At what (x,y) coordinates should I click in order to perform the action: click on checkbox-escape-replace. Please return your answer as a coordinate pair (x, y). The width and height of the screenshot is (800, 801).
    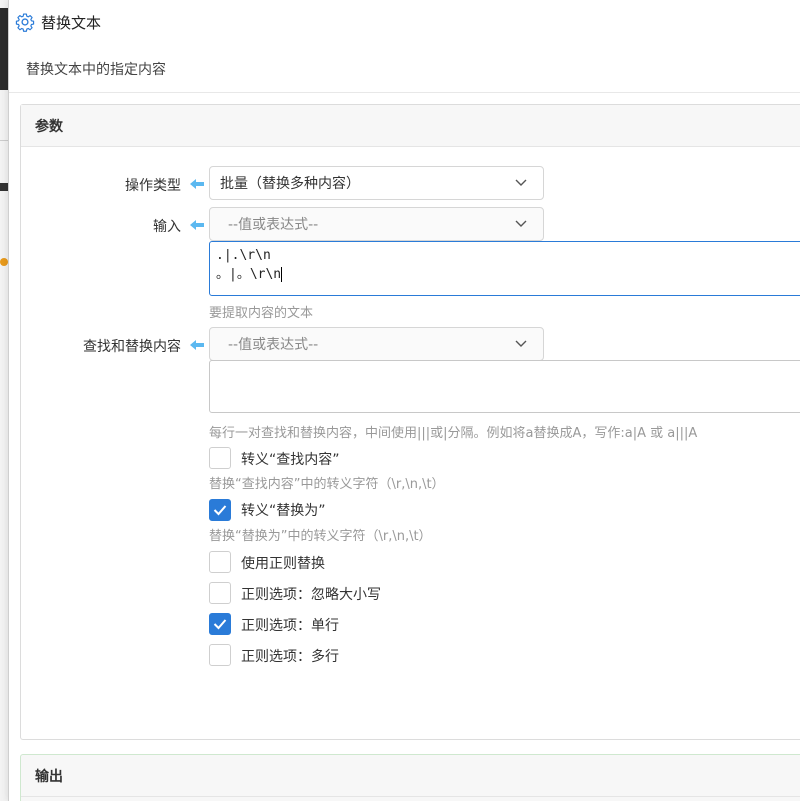
    Looking at the image, I should click on (220, 510).